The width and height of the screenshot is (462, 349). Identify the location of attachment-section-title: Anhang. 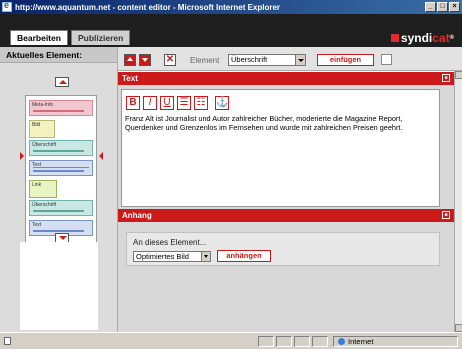
(137, 215).